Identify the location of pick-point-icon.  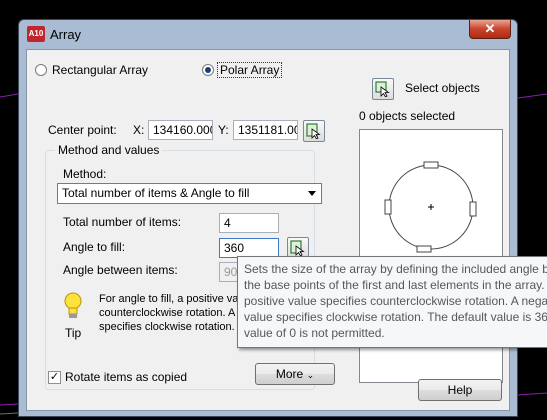
(313, 131).